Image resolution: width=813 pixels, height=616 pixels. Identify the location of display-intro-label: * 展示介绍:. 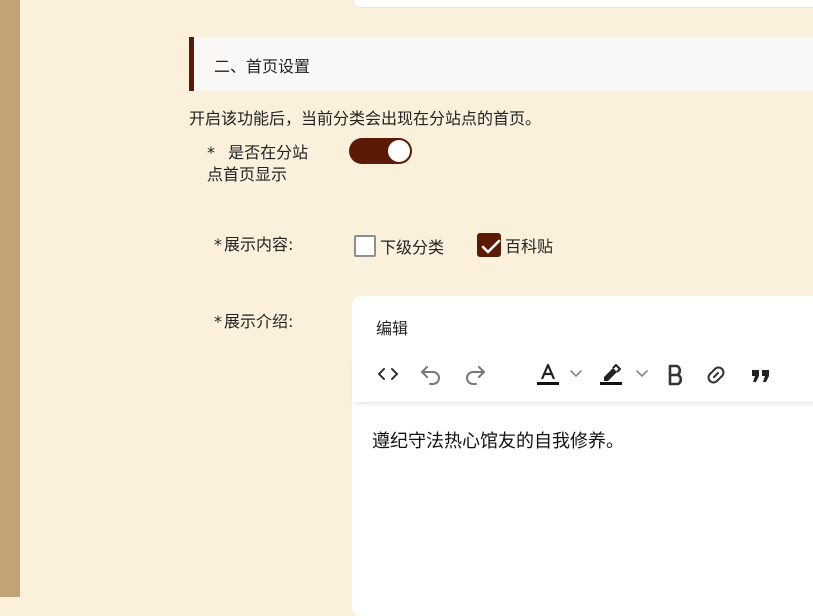
(253, 322).